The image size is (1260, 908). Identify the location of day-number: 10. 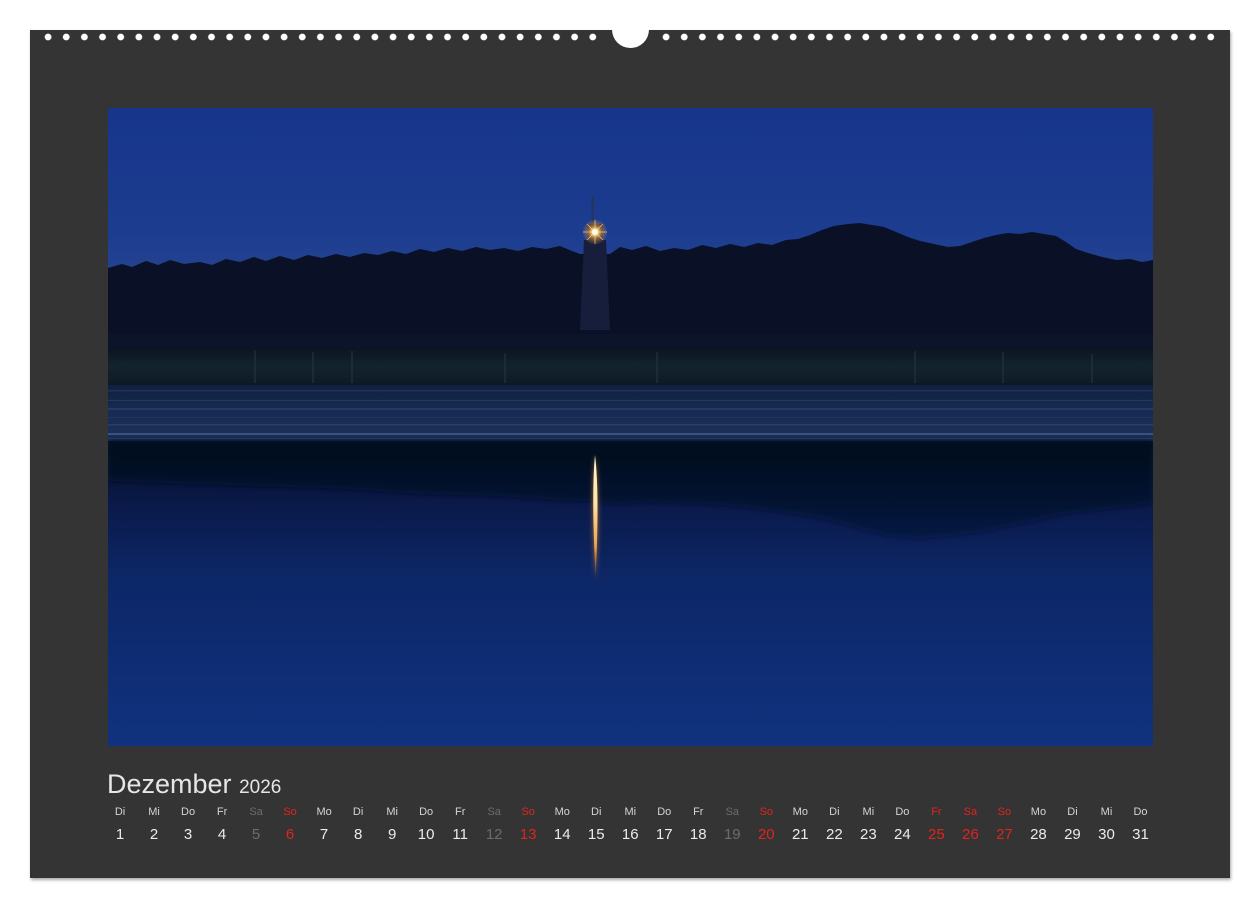
(426, 834).